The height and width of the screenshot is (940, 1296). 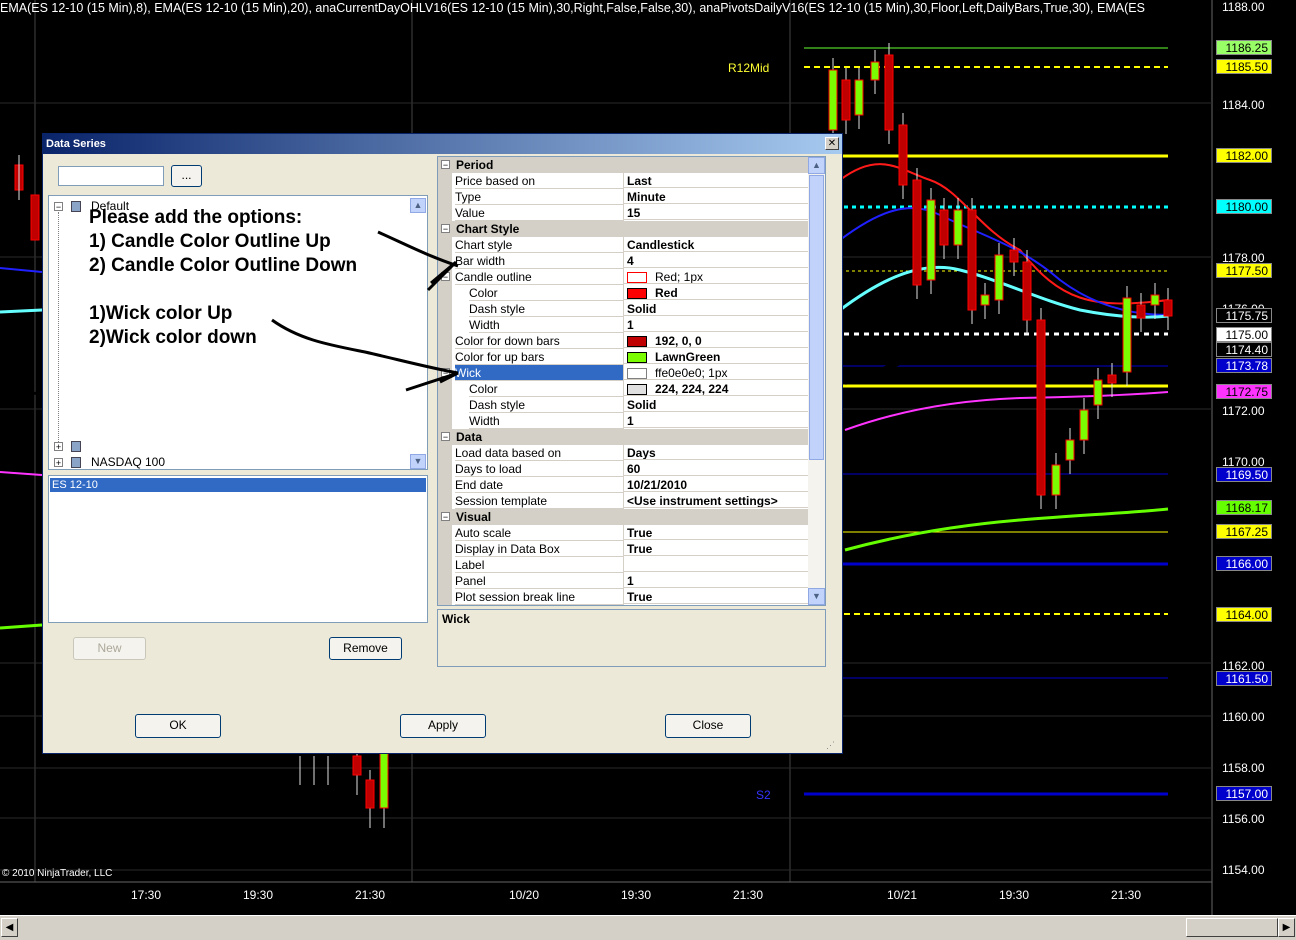 I want to click on property-value: 4, so click(x=716, y=260).